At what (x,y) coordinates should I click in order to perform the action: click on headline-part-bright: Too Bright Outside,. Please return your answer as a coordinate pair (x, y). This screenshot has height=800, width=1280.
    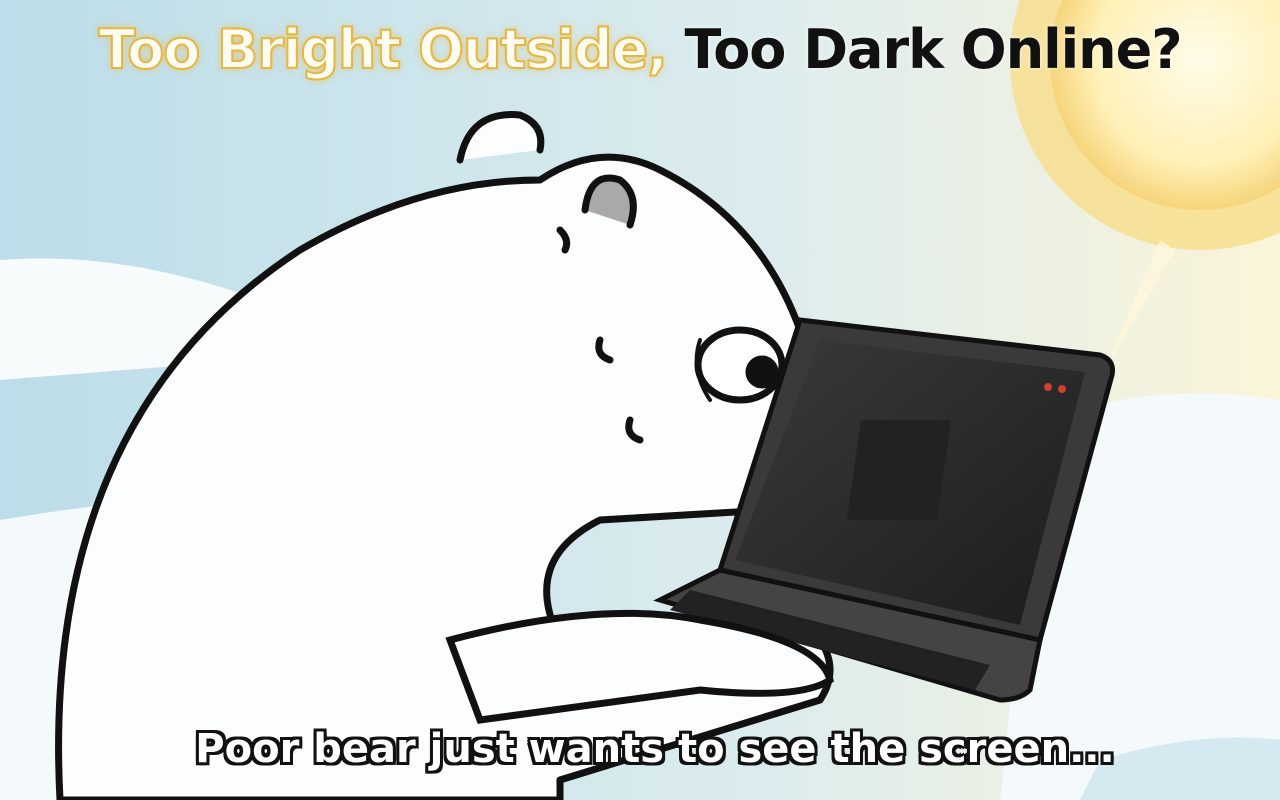
    Looking at the image, I should click on (382, 49).